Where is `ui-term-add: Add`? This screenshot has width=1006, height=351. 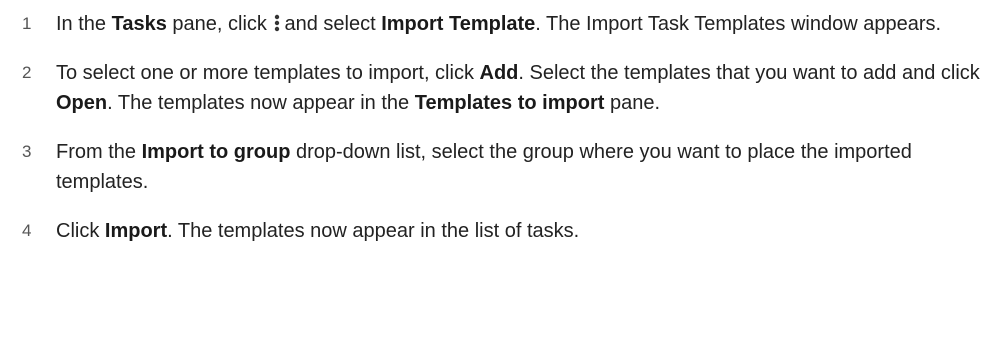
ui-term-add: Add is located at coordinates (499, 73).